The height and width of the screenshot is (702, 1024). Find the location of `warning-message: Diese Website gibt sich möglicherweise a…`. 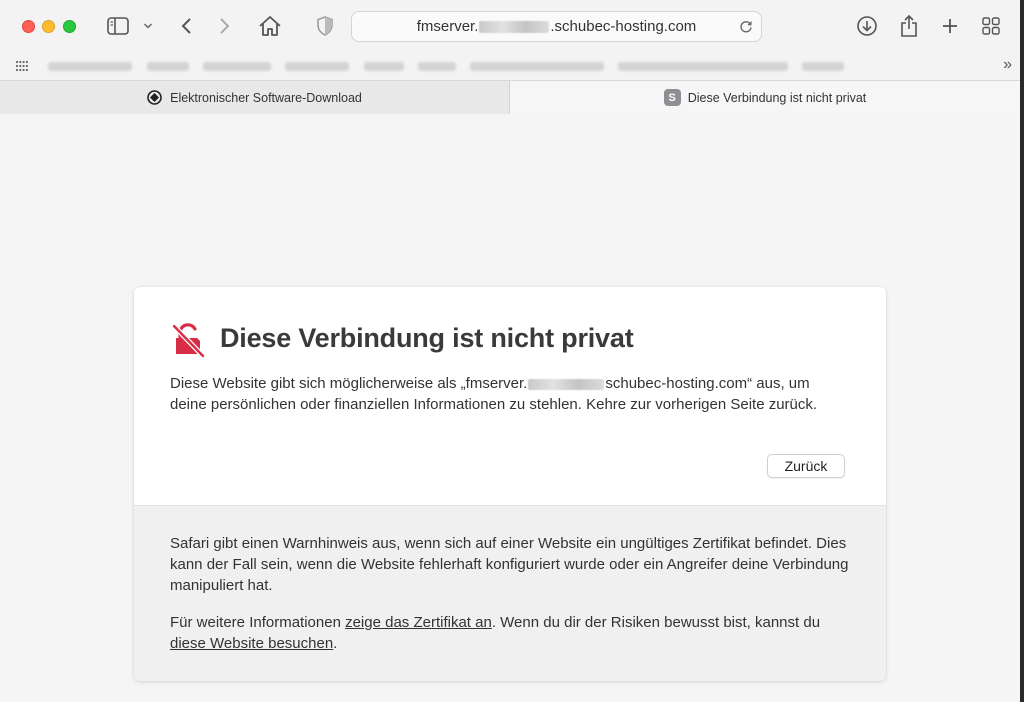

warning-message: Diese Website gibt sich möglicherweise a… is located at coordinates (510, 394).